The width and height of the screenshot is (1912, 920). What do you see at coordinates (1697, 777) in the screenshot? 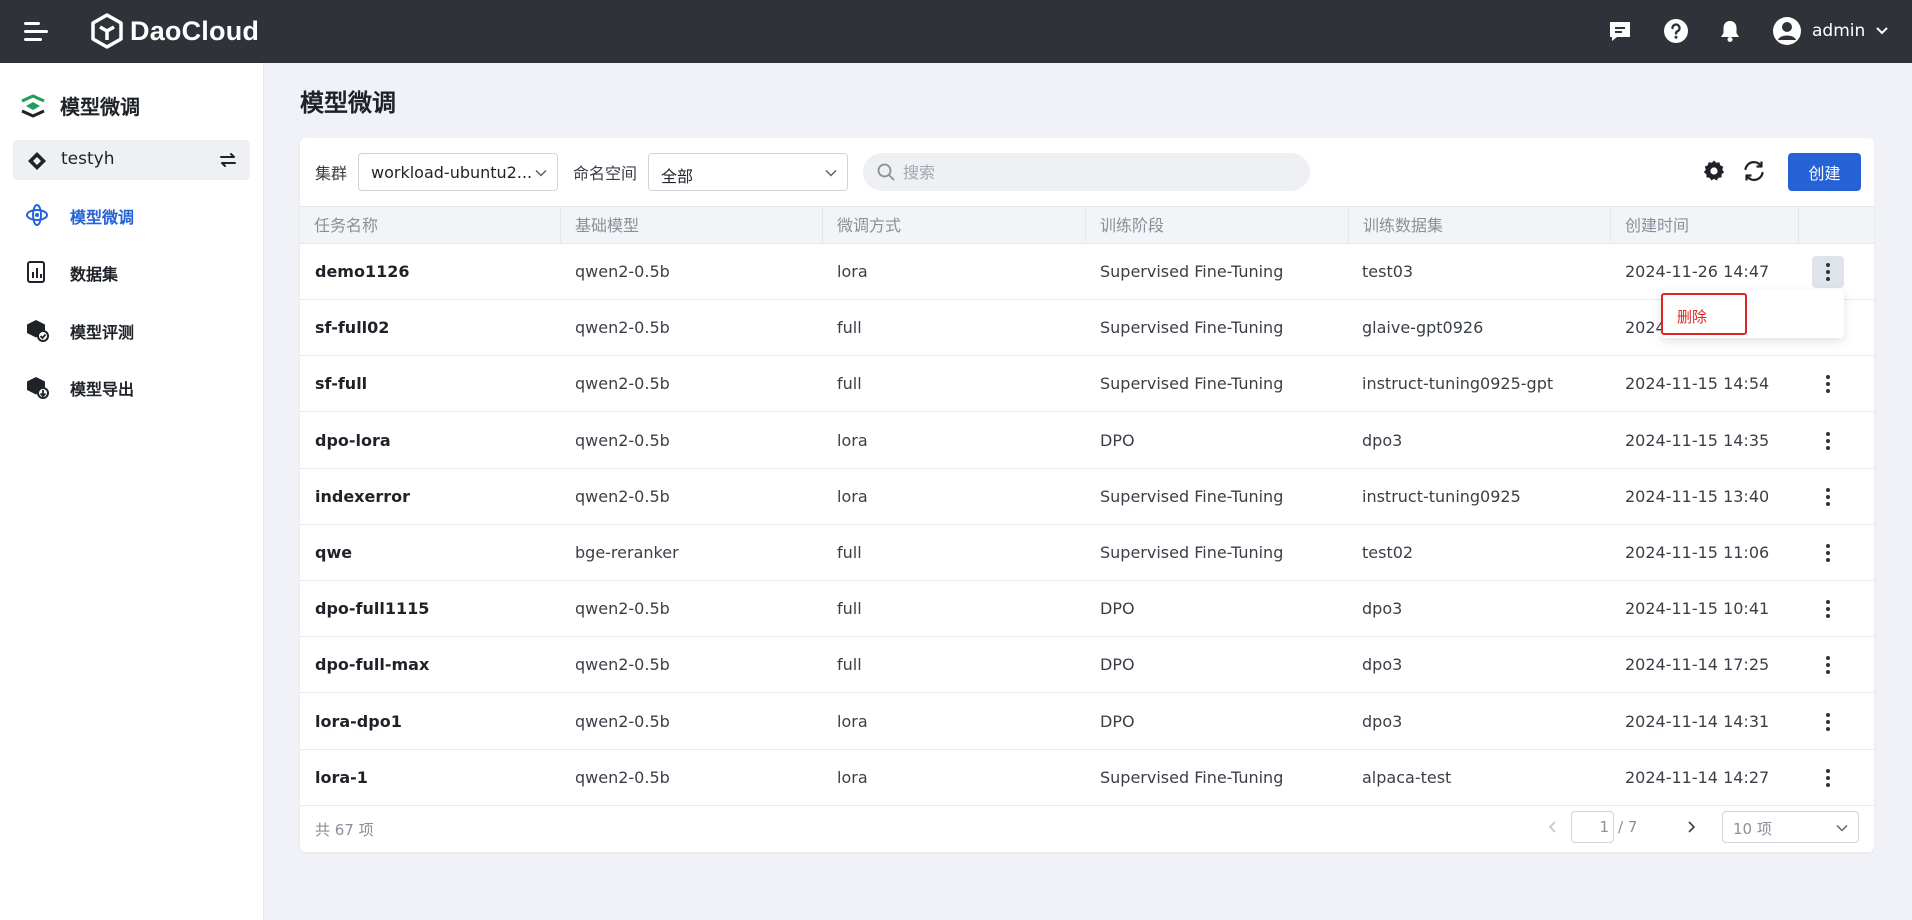
I see `cell-created: 2024-11-14 14:27` at bounding box center [1697, 777].